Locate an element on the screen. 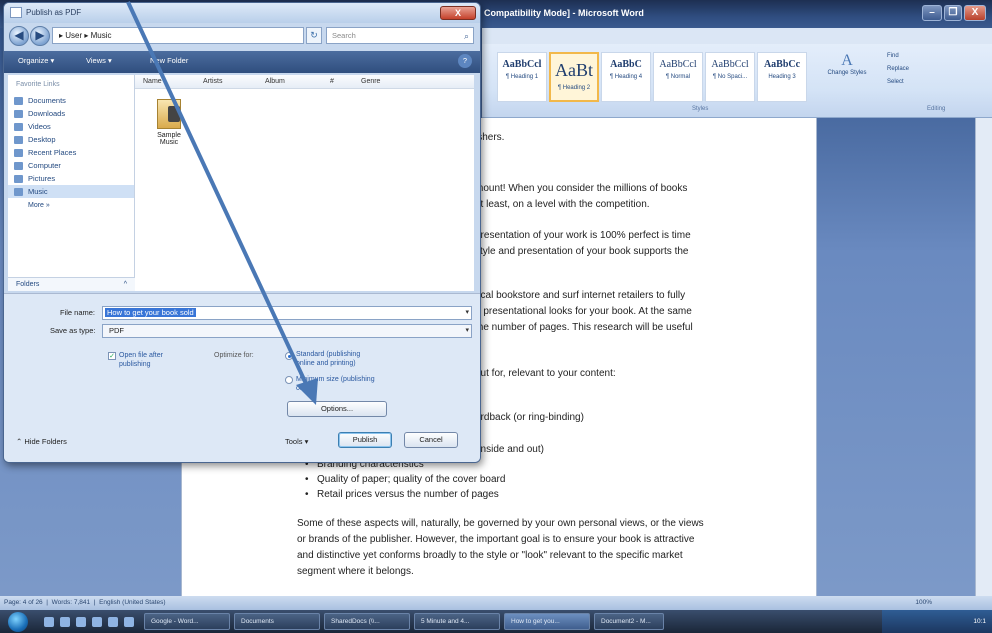 This screenshot has width=992, height=633. computer-icon is located at coordinates (18, 166).